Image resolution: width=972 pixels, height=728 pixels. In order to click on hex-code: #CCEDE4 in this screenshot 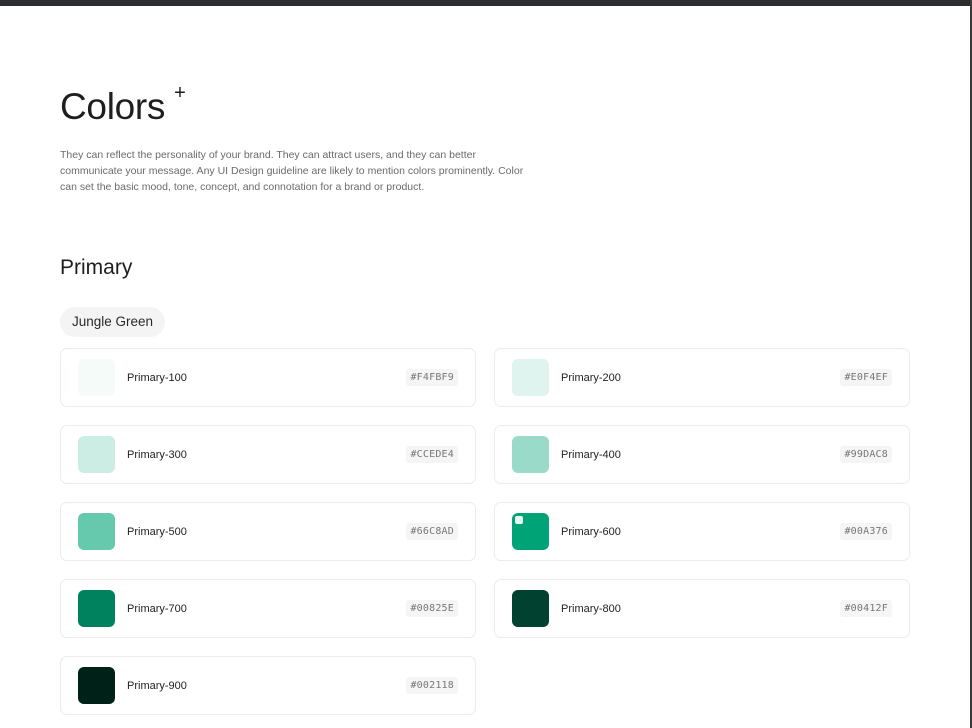, I will do `click(432, 454)`.